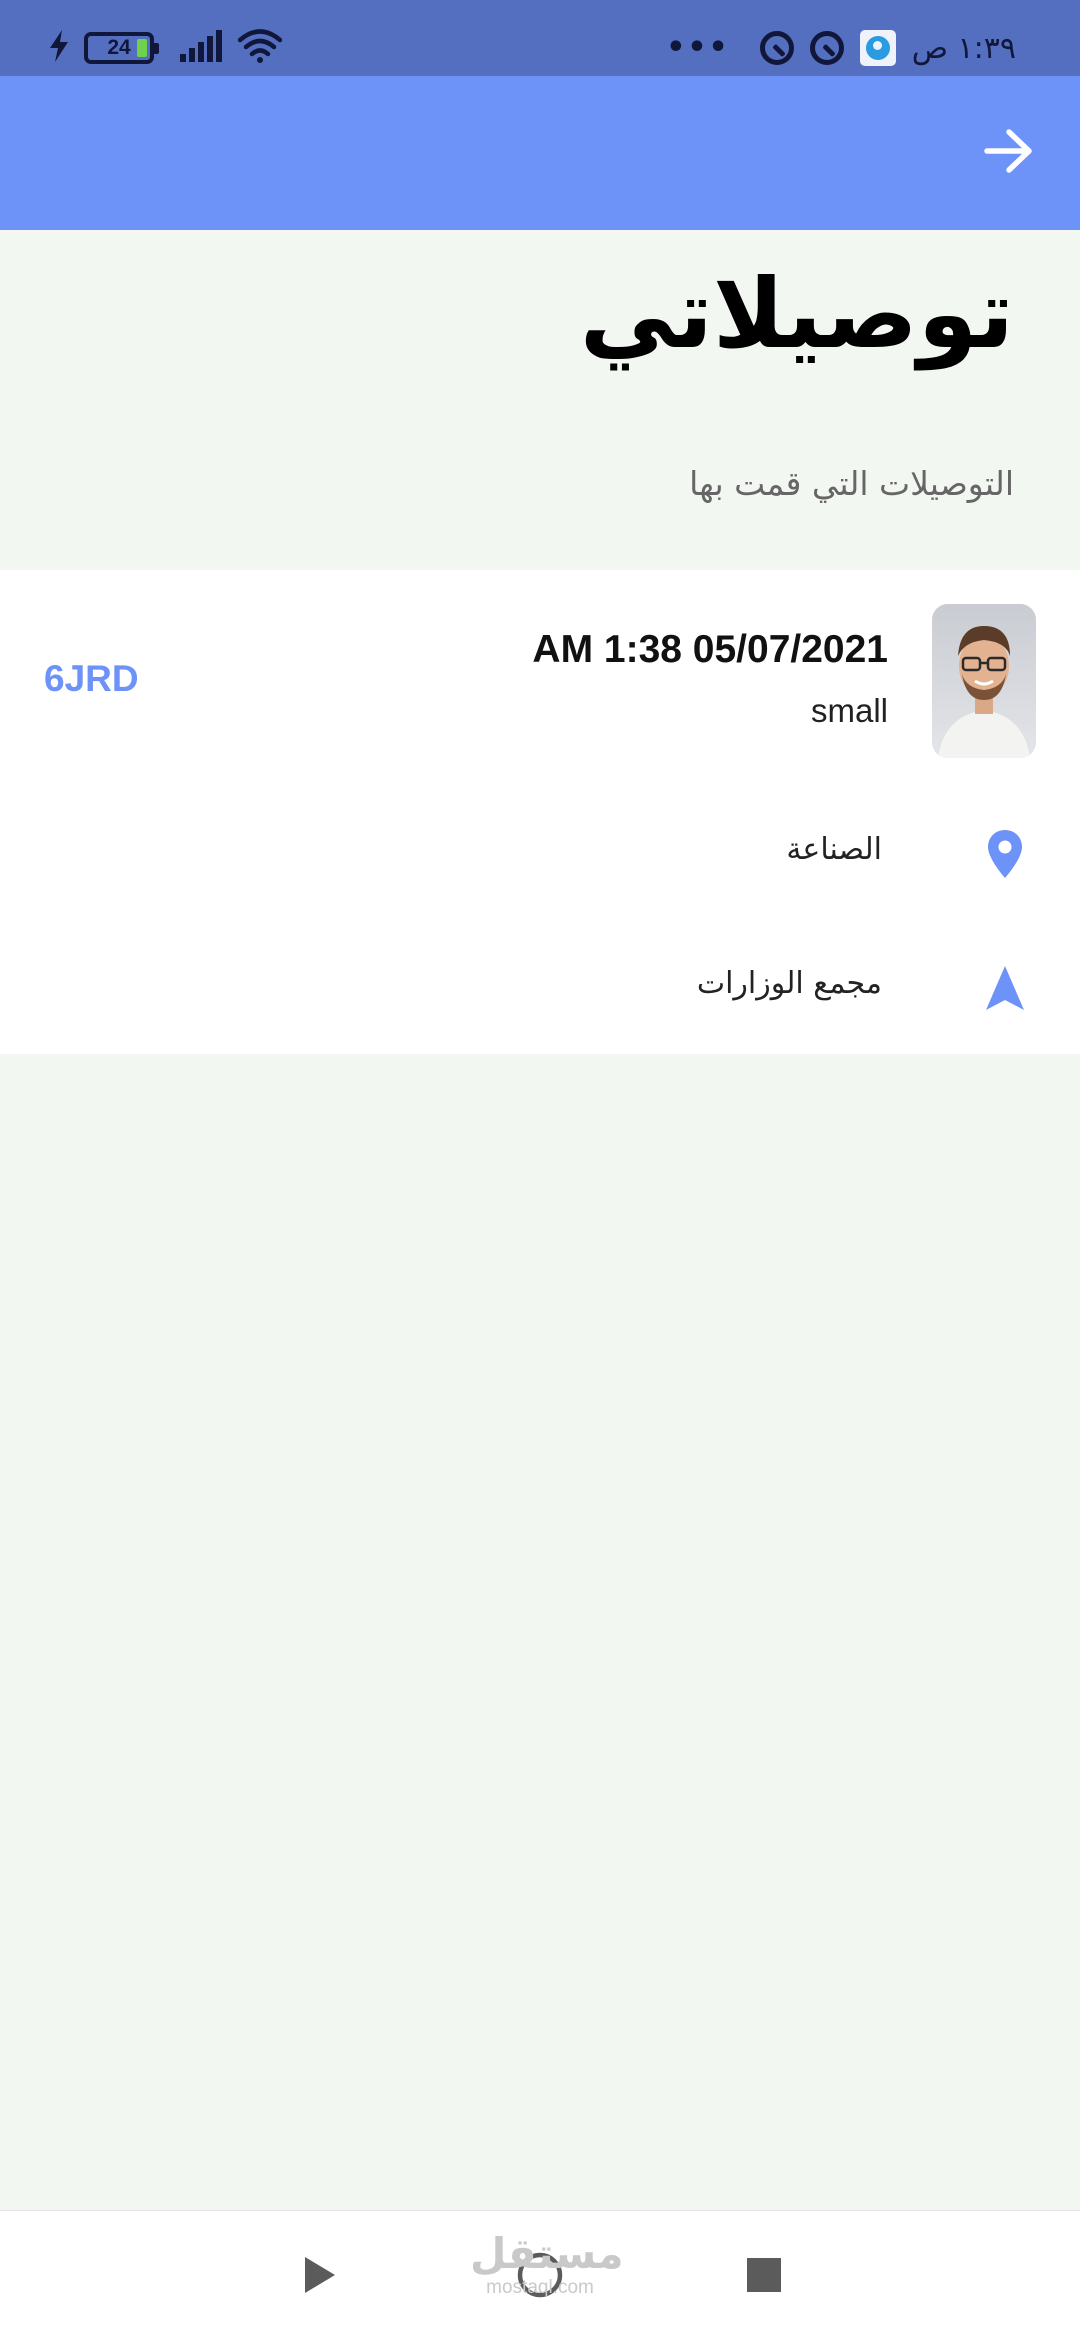 Image resolution: width=1080 pixels, height=2340 pixels. I want to click on status-indicators: 24, so click(165, 48).